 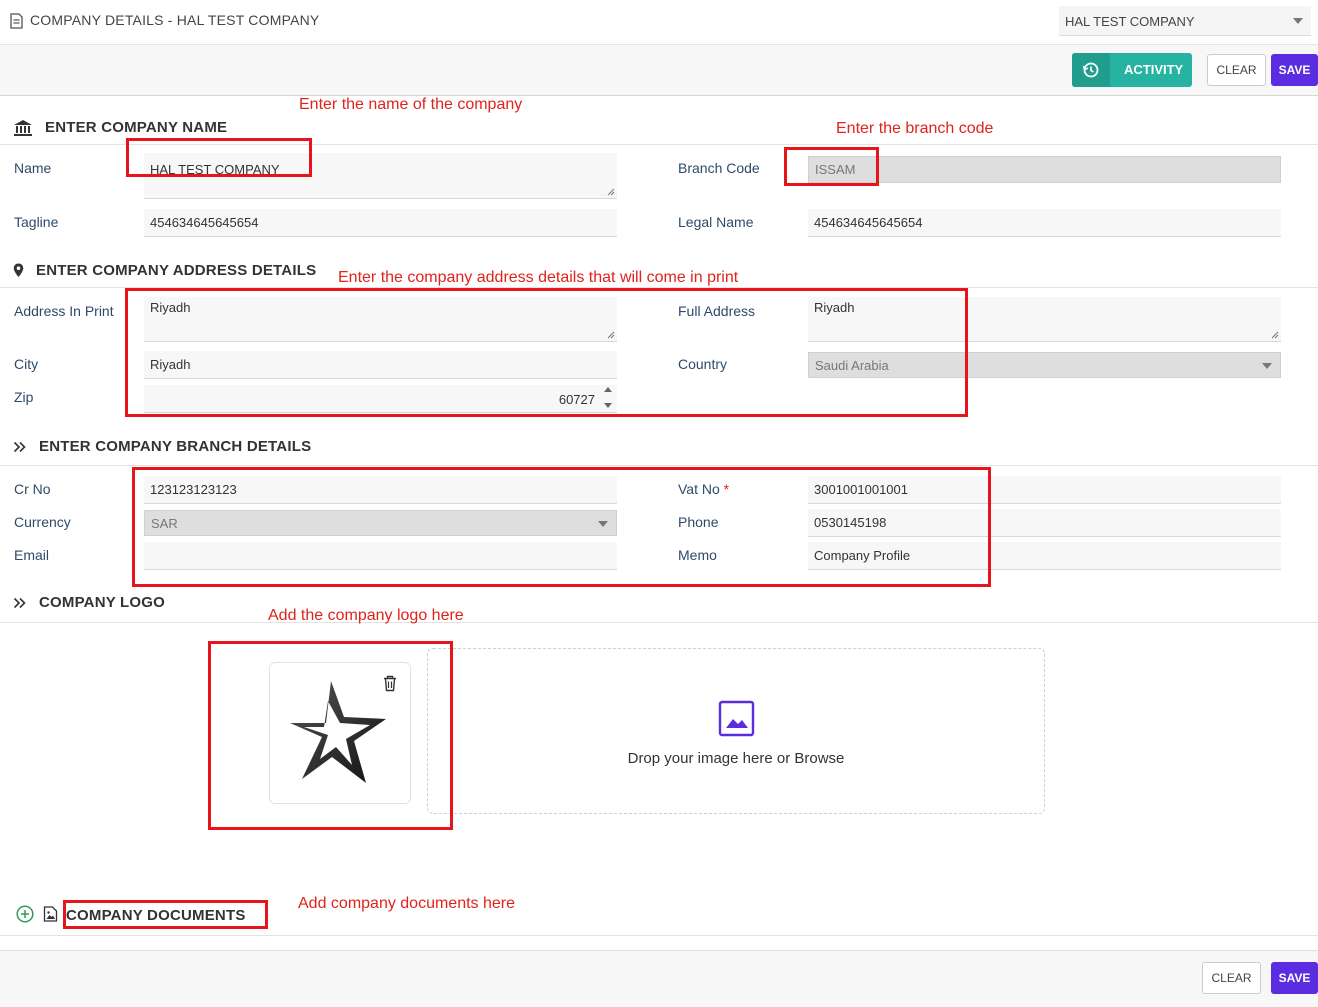 I want to click on city-label: City, so click(x=26, y=364).